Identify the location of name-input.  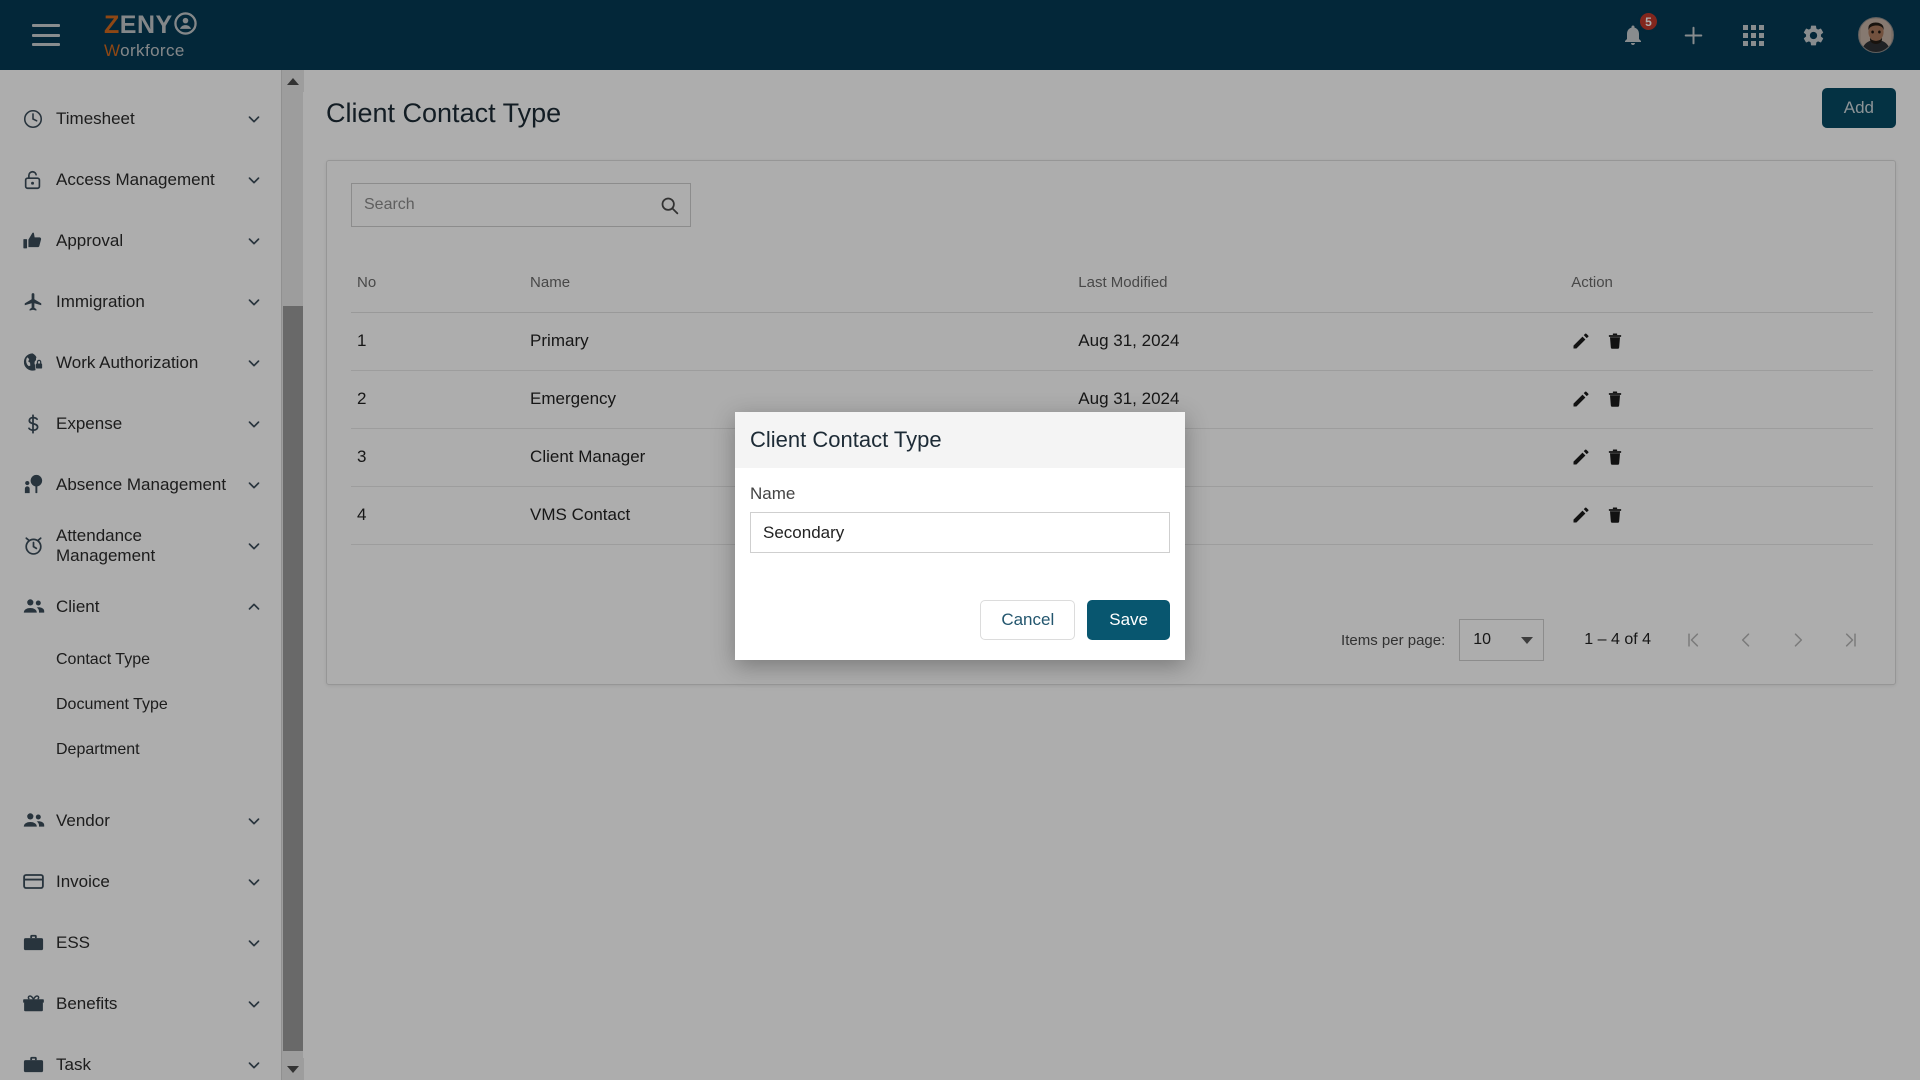
(960, 532).